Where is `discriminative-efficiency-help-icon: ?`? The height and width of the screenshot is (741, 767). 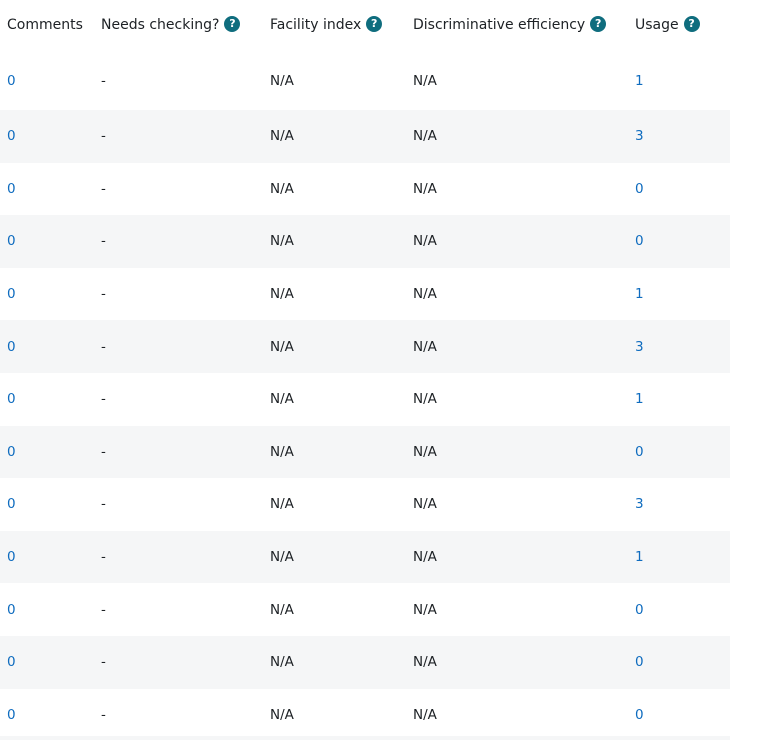 discriminative-efficiency-help-icon: ? is located at coordinates (598, 24).